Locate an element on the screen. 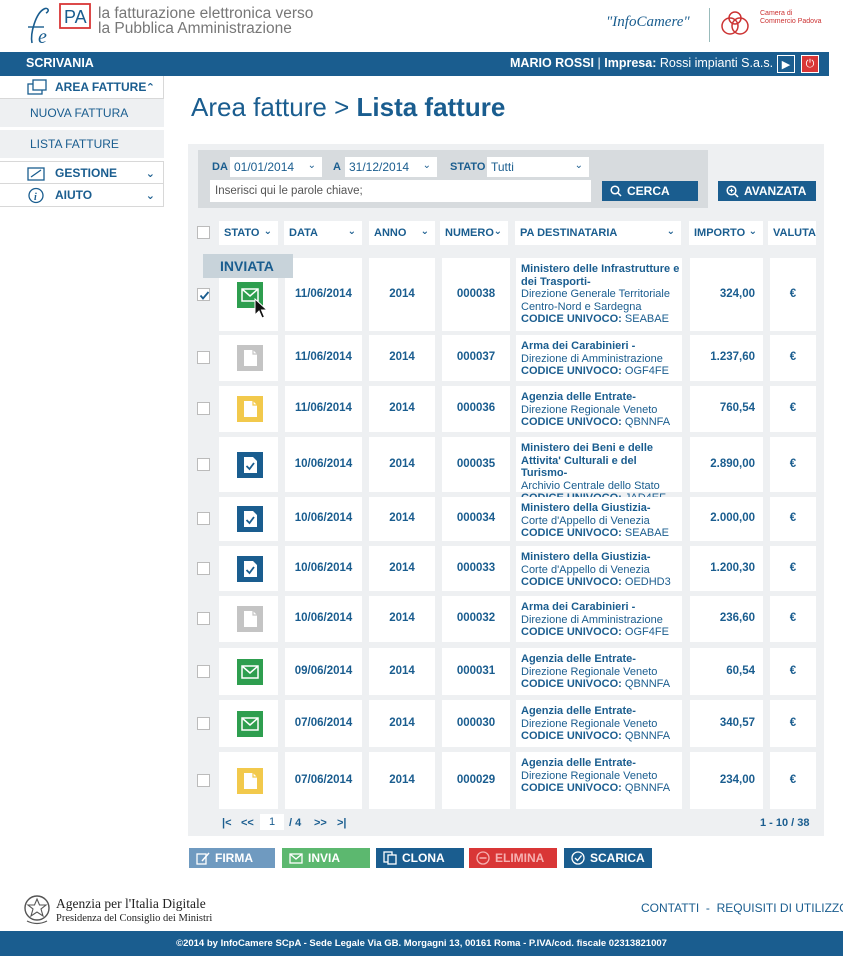  pa-office: Direzione di Amministrazione is located at coordinates (592, 619).